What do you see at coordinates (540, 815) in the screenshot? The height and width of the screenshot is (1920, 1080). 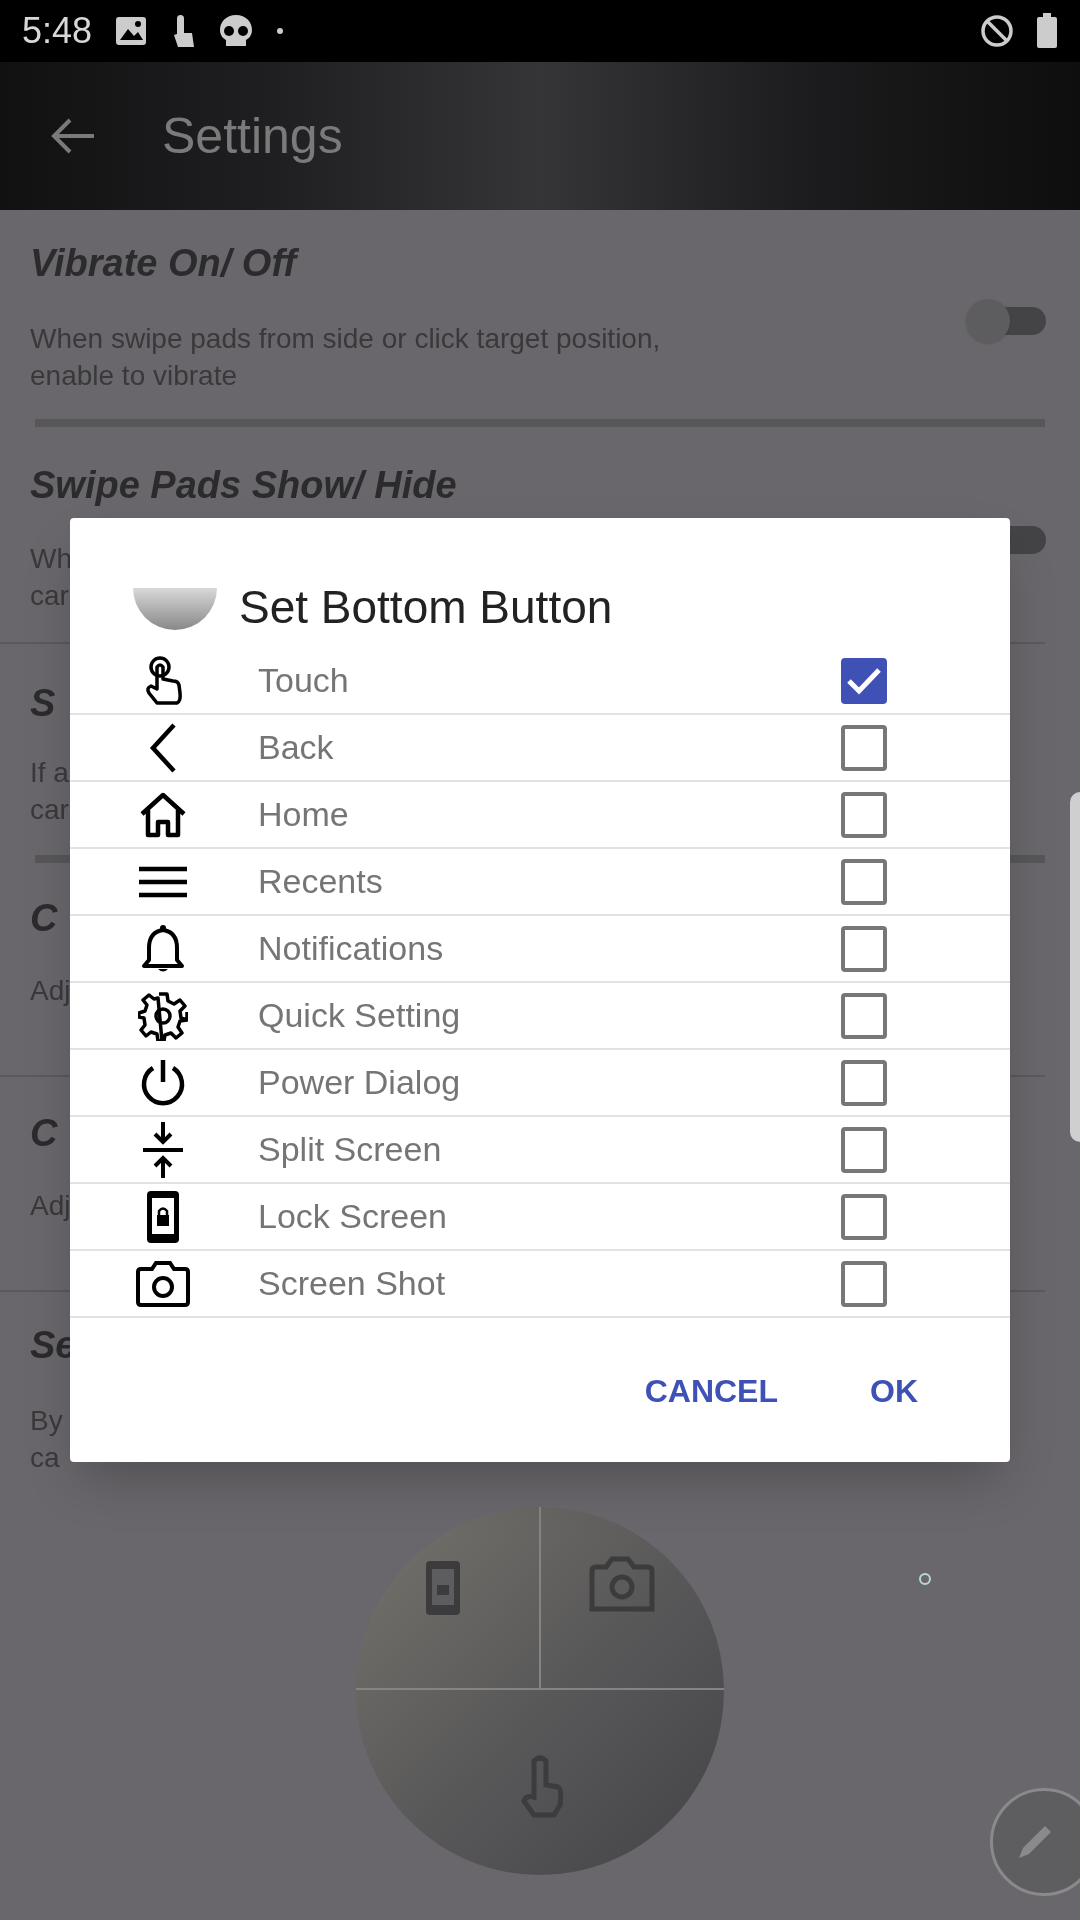 I see `option-row: Home` at bounding box center [540, 815].